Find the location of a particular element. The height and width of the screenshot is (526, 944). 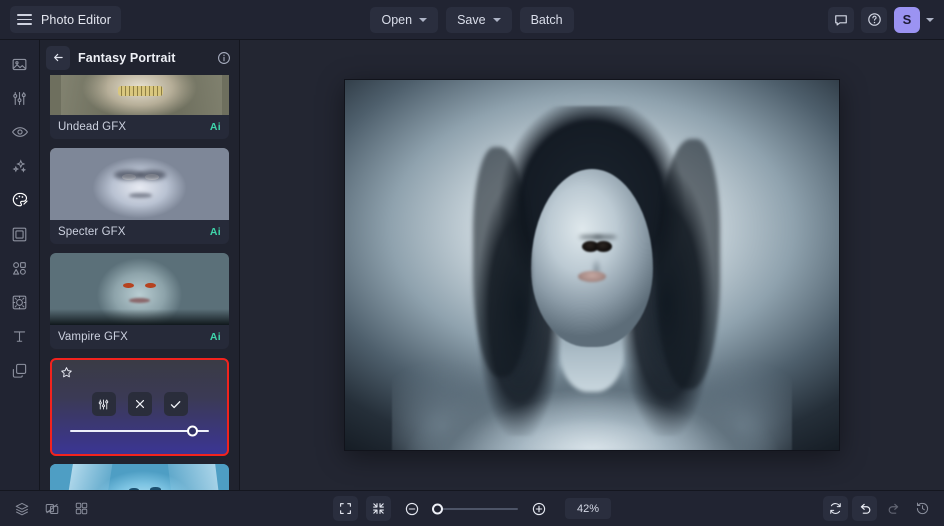

info-circle-icon is located at coordinates (224, 57).